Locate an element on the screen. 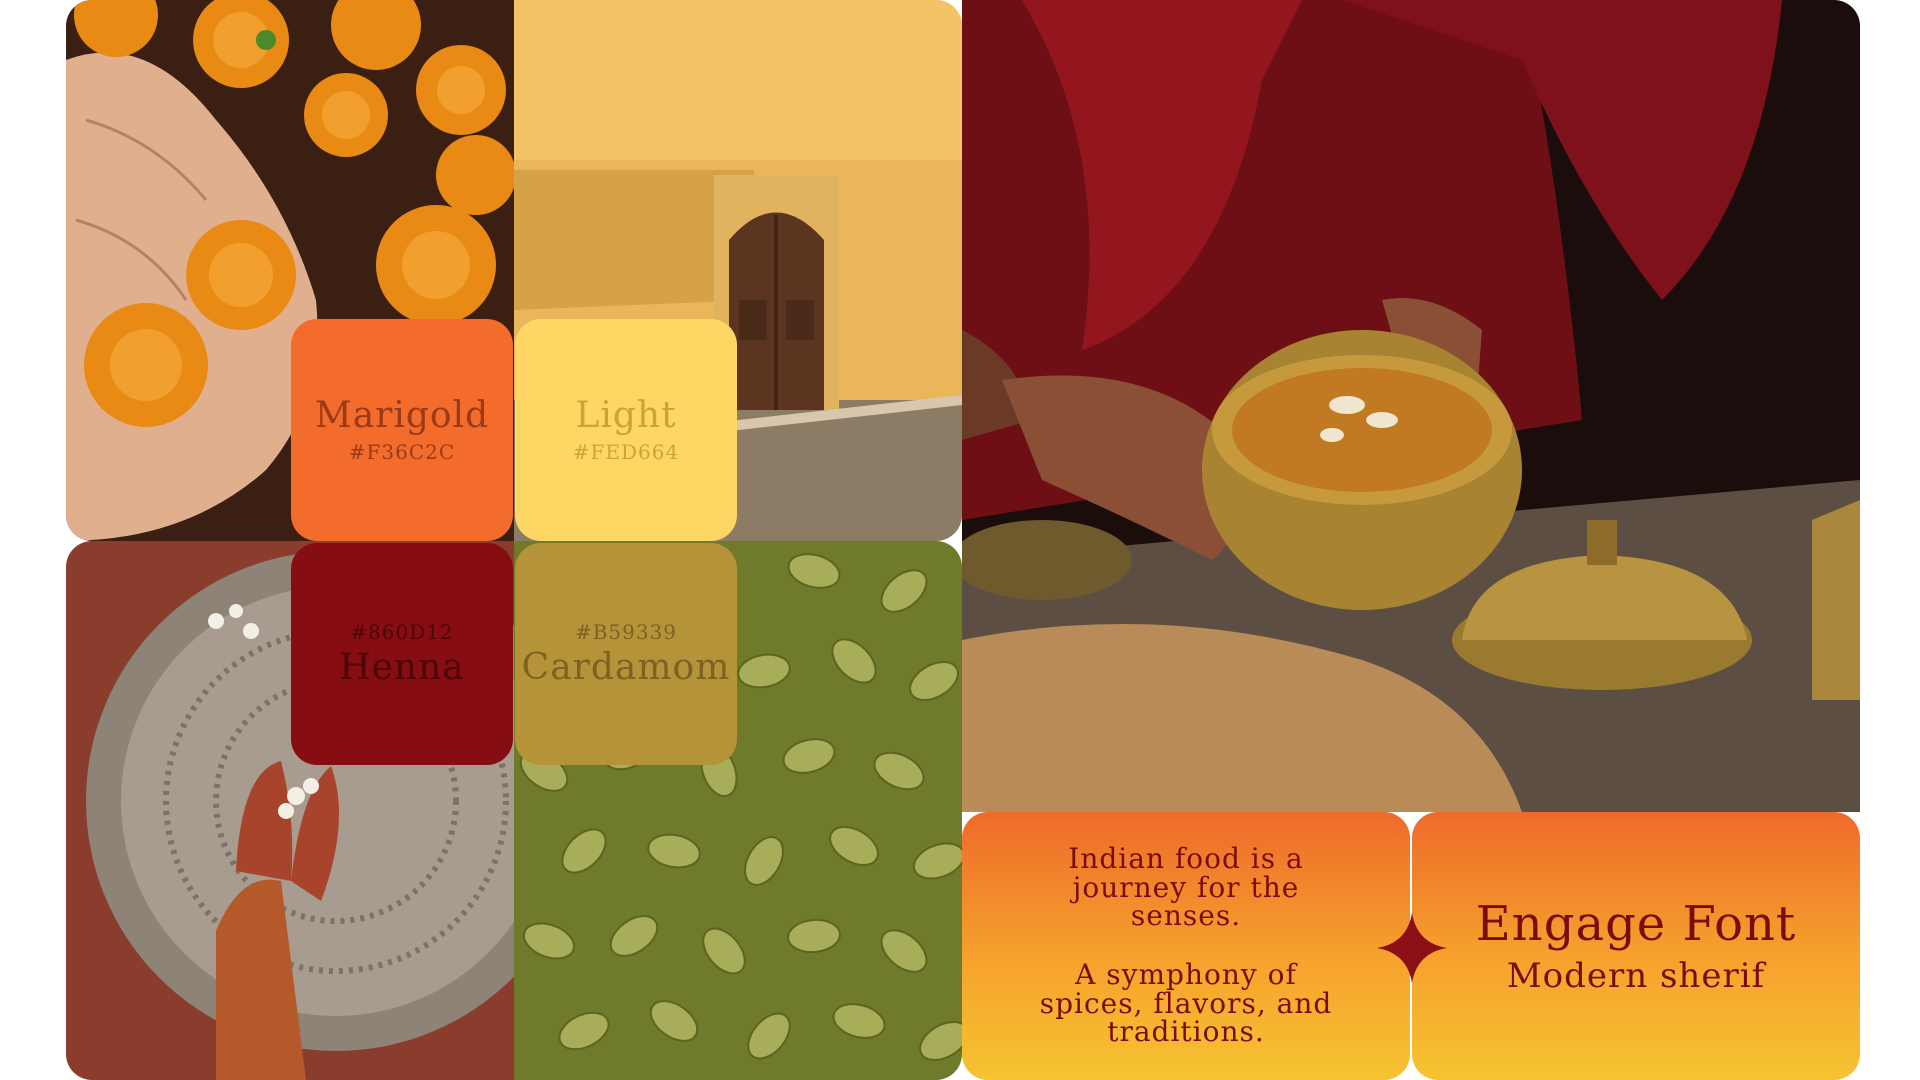  swatch-marigold-hex: #F36C2C is located at coordinates (402, 451).